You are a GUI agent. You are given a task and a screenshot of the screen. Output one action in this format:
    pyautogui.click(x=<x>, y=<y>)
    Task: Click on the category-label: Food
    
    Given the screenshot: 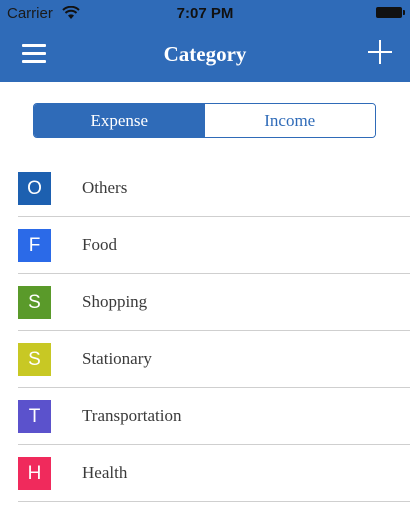 What is the action you would take?
    pyautogui.click(x=99, y=244)
    